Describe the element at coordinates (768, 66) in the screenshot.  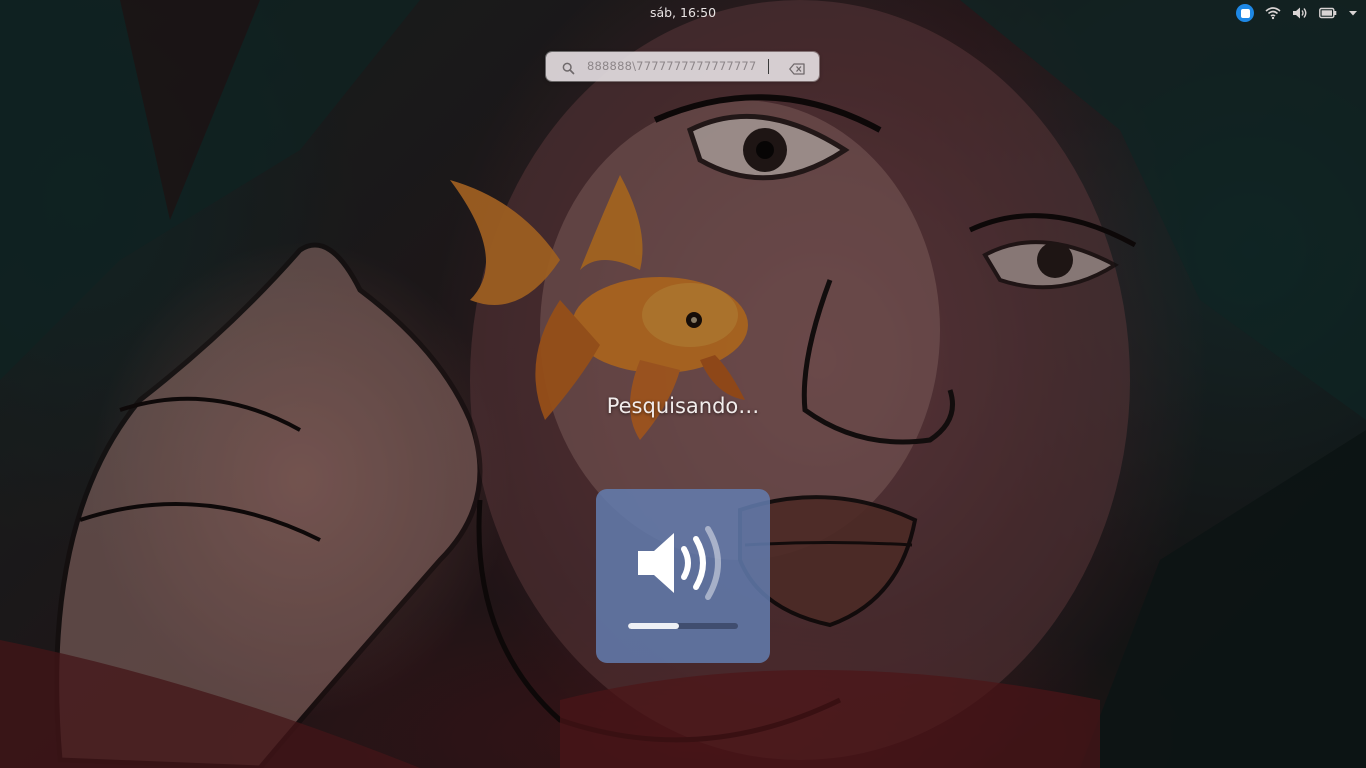
I see `text-caret` at that location.